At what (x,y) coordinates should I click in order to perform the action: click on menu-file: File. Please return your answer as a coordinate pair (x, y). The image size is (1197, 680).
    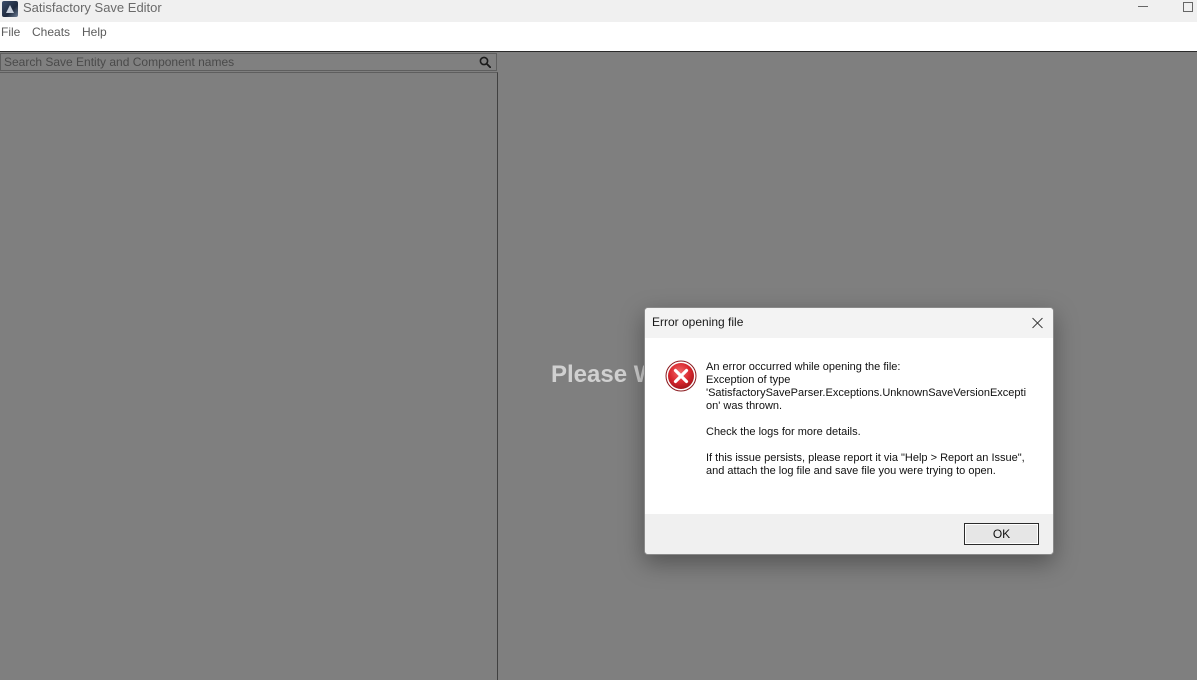
    Looking at the image, I should click on (10, 32).